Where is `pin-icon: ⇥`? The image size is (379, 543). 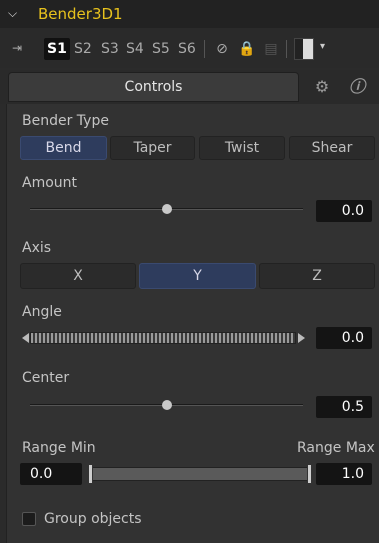 pin-icon: ⇥ is located at coordinates (23, 48).